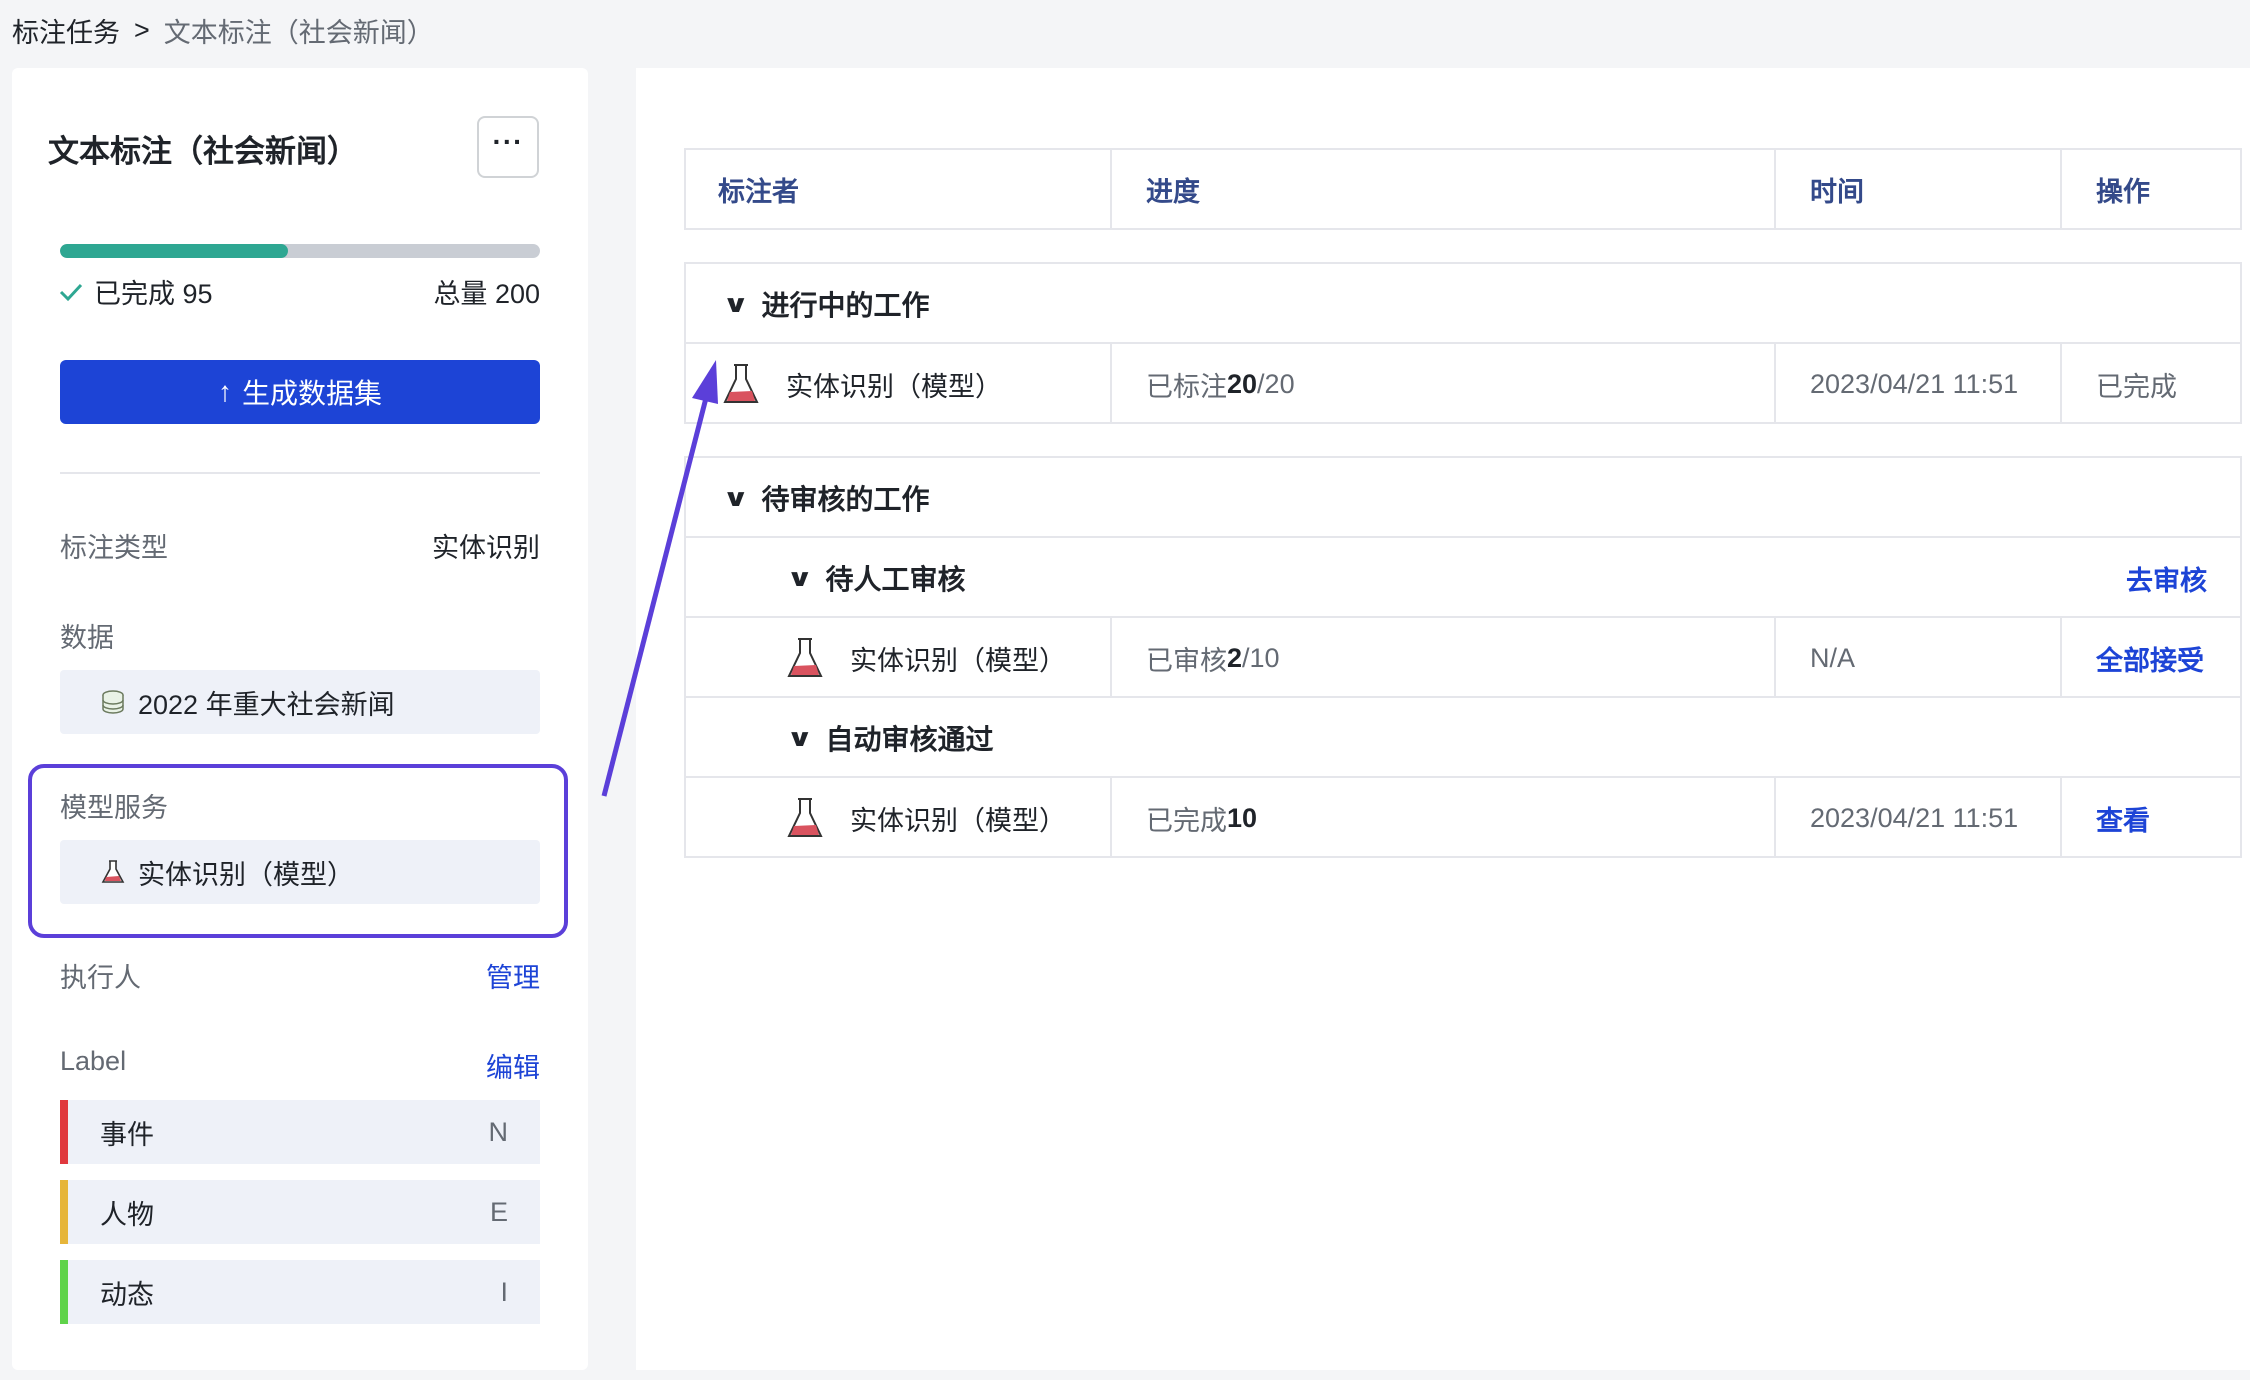 Image resolution: width=2250 pixels, height=1380 pixels. What do you see at coordinates (659, 578) in the screenshot?
I see `annotation-arrow` at bounding box center [659, 578].